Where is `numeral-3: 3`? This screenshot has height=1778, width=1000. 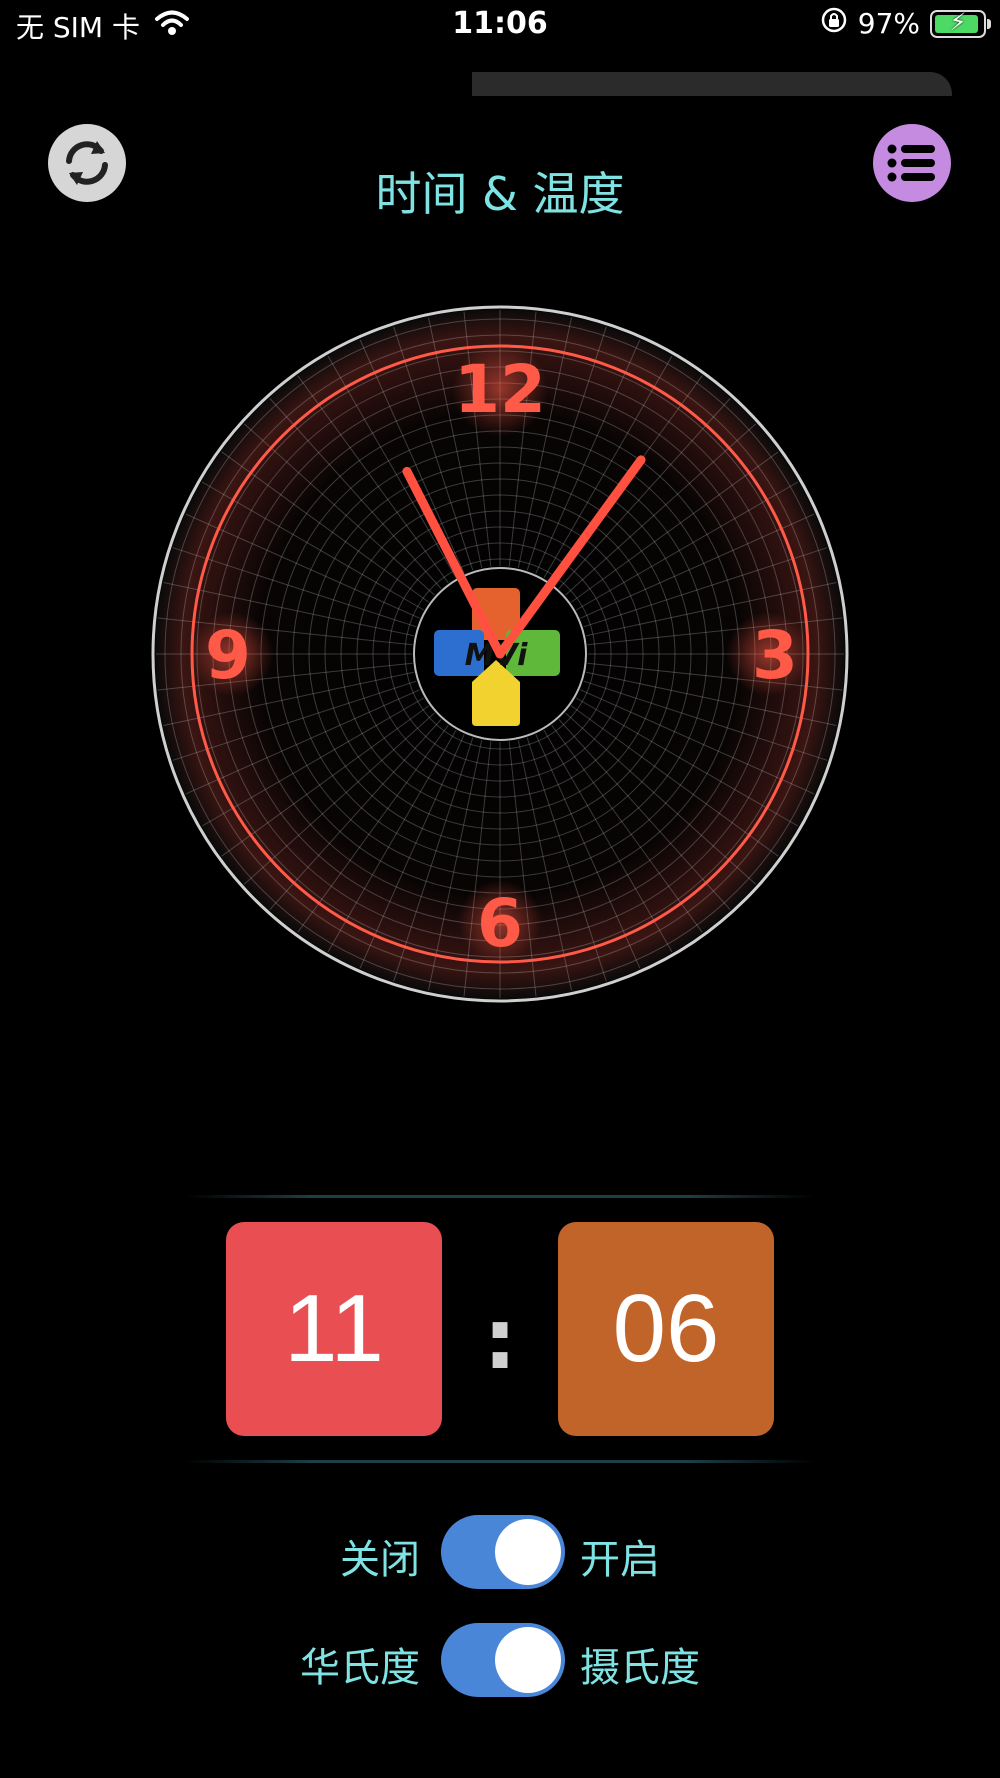 numeral-3: 3 is located at coordinates (775, 655).